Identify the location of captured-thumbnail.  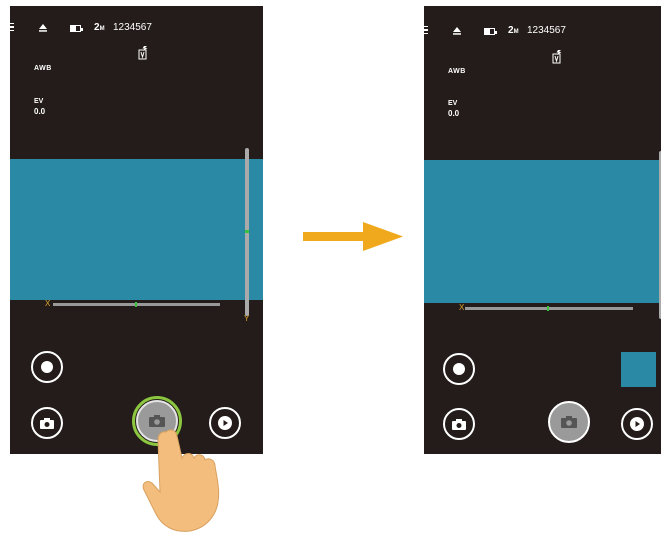
(638, 369).